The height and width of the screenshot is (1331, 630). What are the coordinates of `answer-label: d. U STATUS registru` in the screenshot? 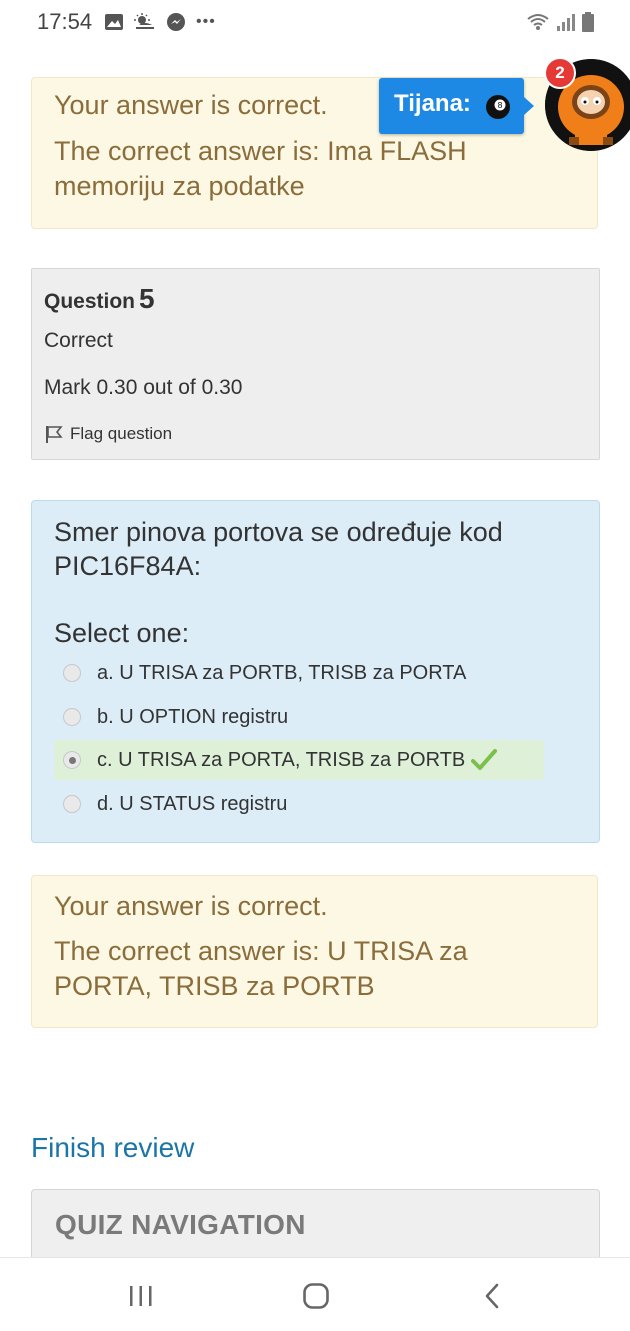 It's located at (192, 803).